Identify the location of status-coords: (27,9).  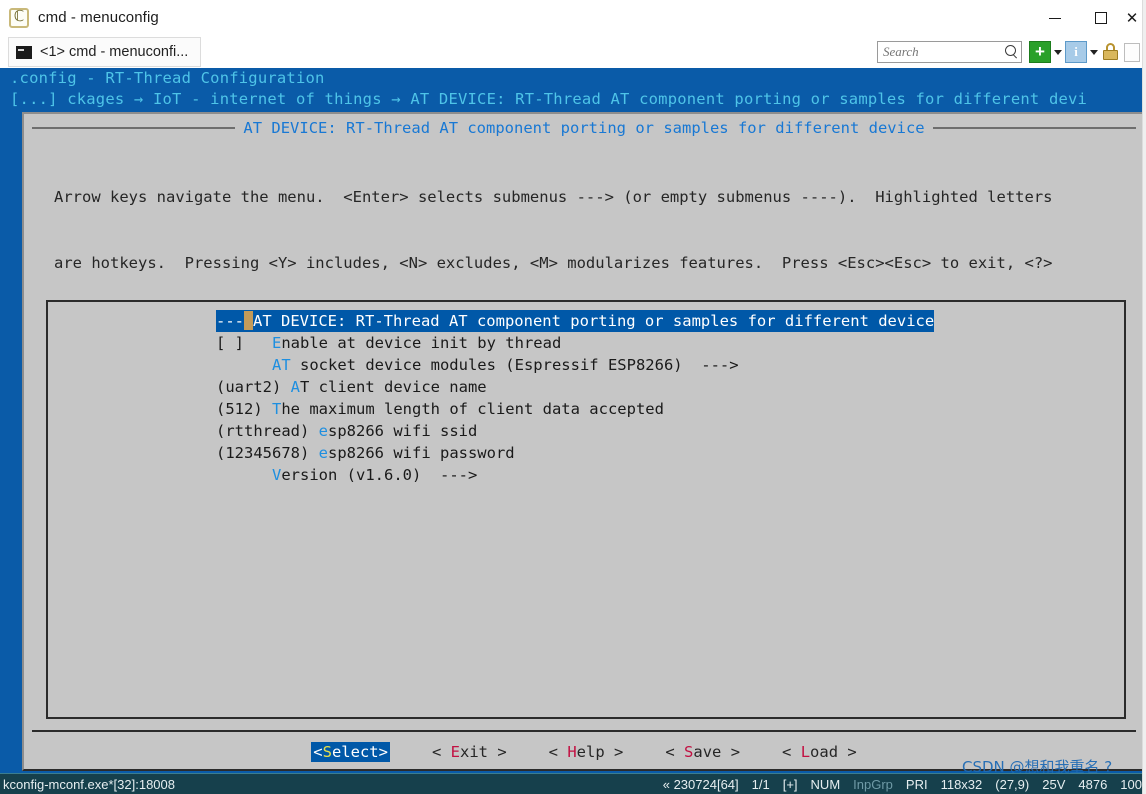
(1012, 784).